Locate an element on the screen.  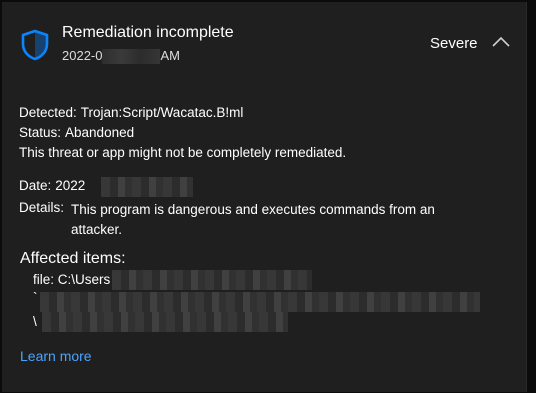
detected-row: Detected: Trojan:Script/Wacatac.B!ml is located at coordinates (131, 112).